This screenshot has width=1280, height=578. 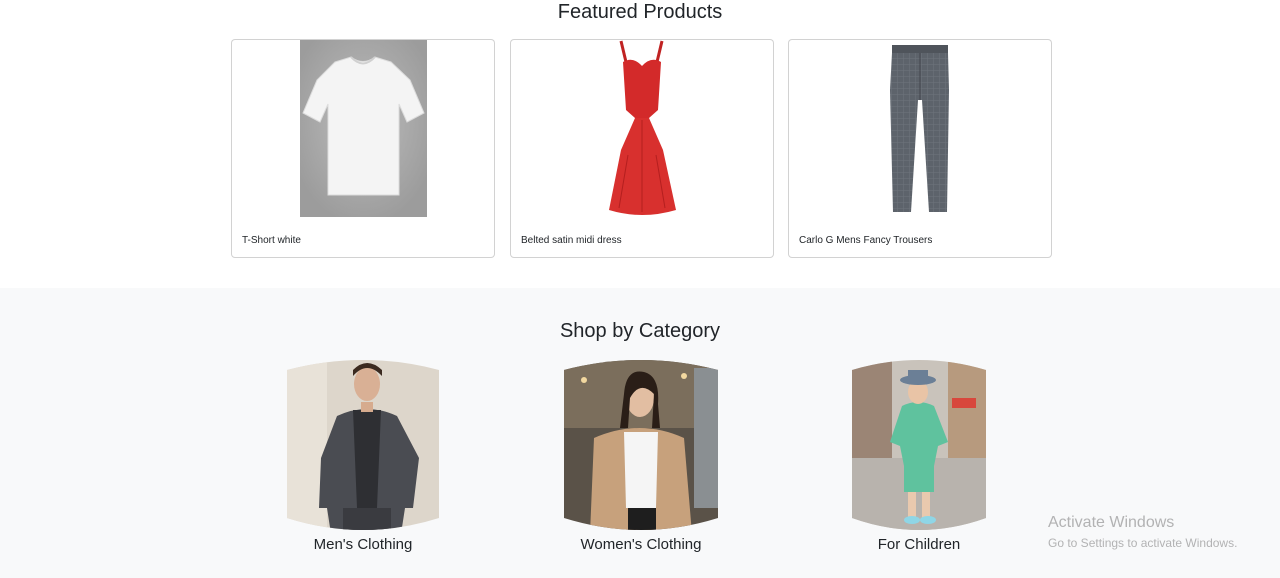 I want to click on category-image-men, so click(x=363, y=448).